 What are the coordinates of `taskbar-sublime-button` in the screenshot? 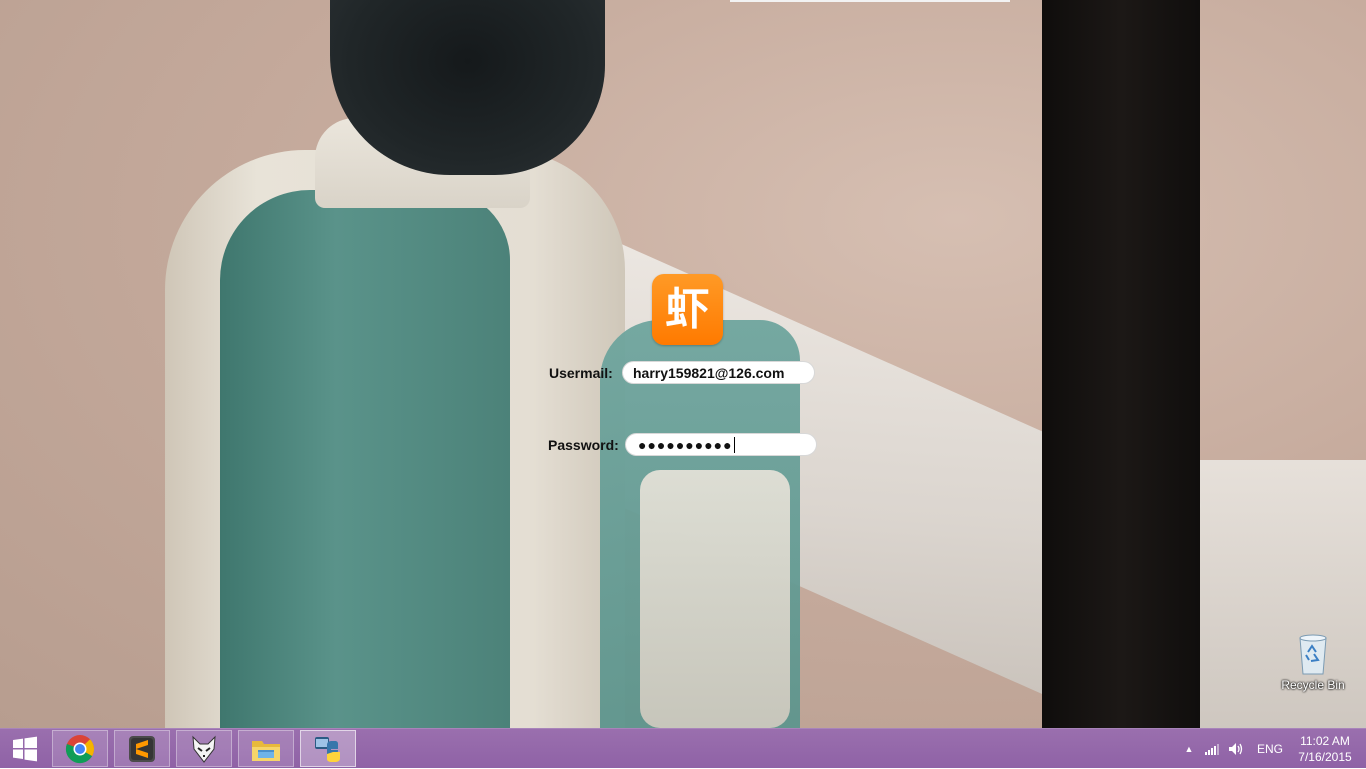 It's located at (142, 748).